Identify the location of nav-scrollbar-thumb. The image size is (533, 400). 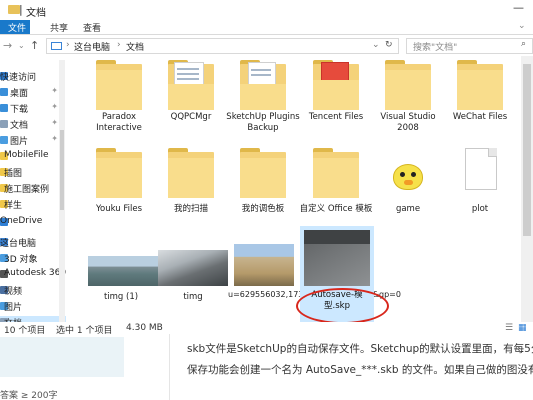
(62, 170).